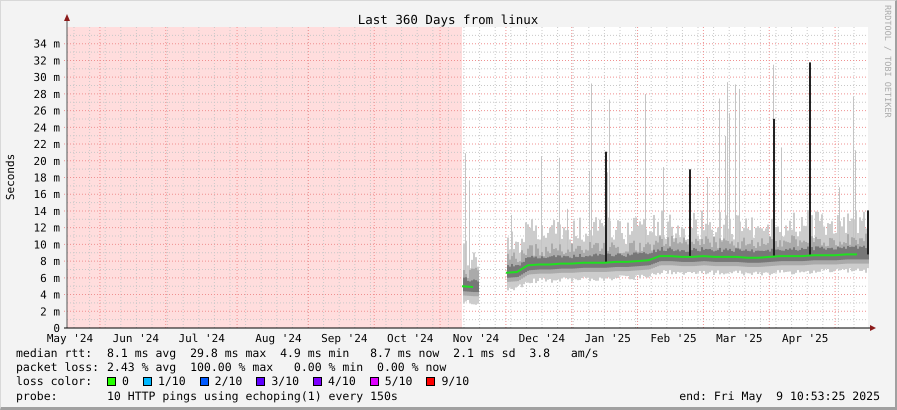 The width and height of the screenshot is (897, 410). I want to click on y-tick-label: 6 m, so click(50, 278).